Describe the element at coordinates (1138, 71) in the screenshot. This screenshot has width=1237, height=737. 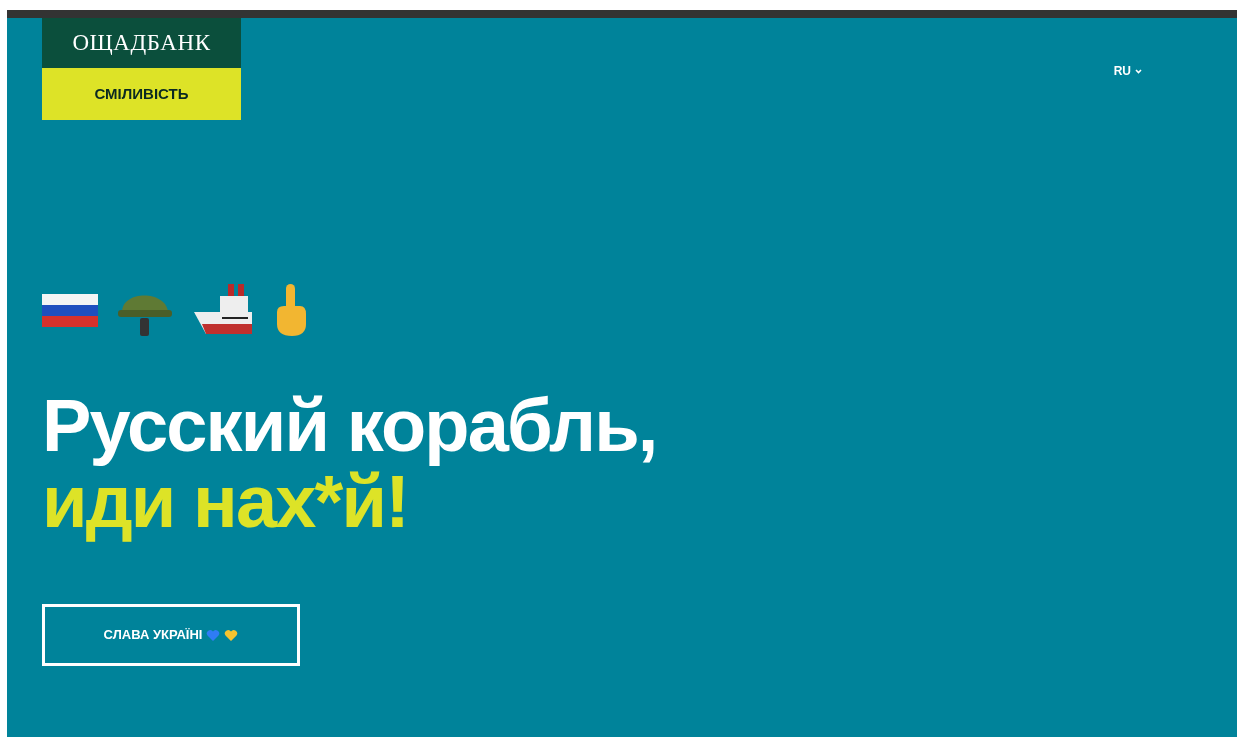
I see `chevron-down-icon` at that location.